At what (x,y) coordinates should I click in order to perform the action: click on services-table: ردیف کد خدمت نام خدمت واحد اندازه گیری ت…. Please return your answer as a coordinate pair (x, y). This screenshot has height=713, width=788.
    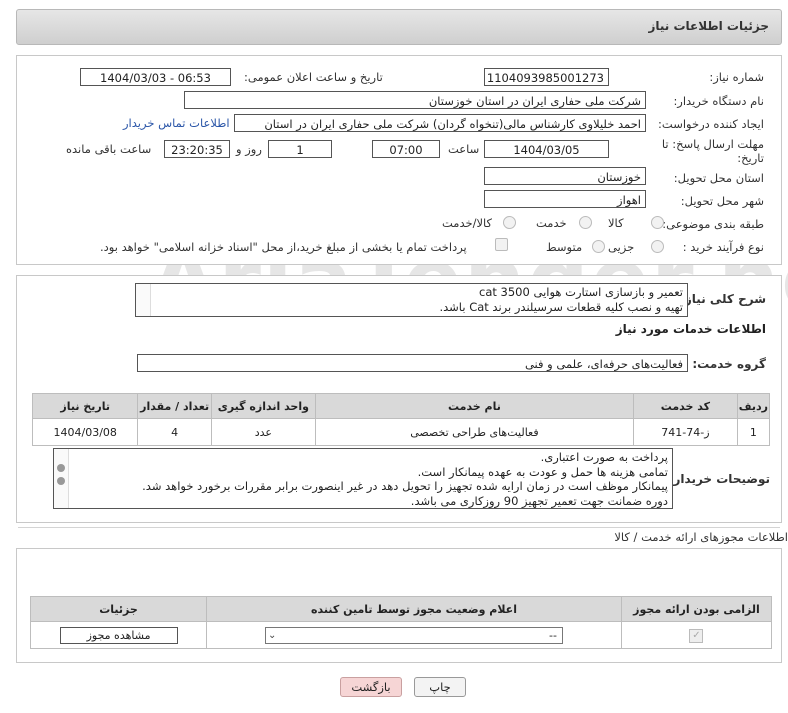
    Looking at the image, I should click on (401, 419).